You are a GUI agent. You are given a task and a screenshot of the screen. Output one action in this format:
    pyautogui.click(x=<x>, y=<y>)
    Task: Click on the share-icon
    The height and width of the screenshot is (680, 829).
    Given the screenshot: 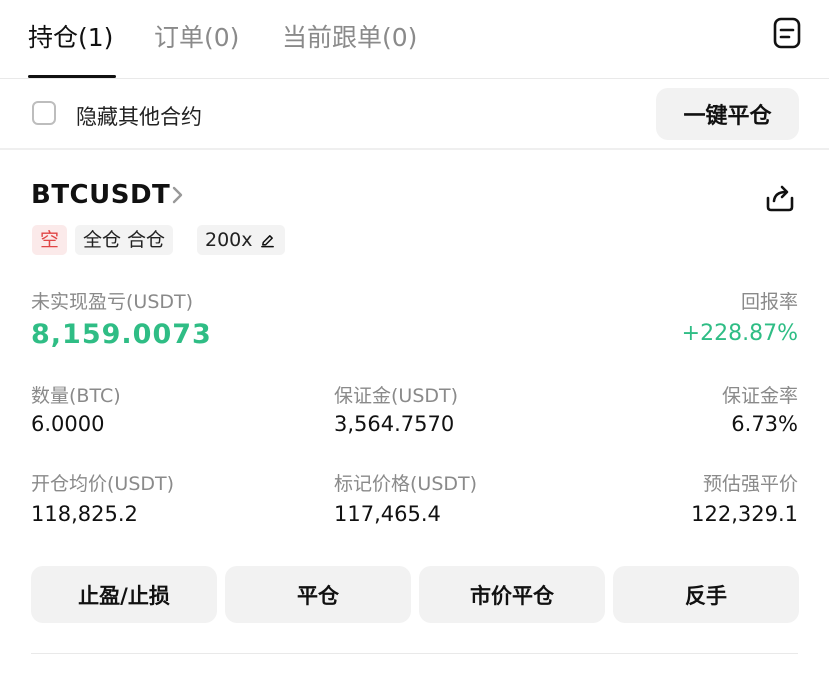 What is the action you would take?
    pyautogui.click(x=780, y=198)
    